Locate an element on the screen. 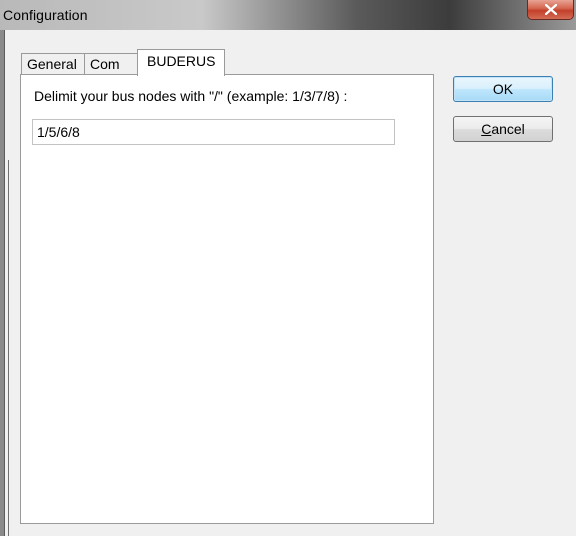  close-icon is located at coordinates (551, 9).